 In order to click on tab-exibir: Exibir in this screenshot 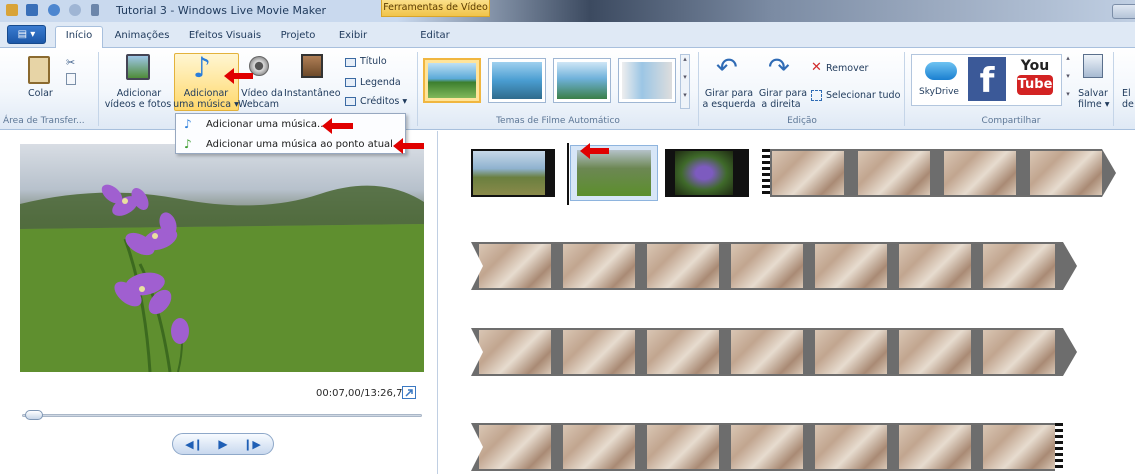, I will do `click(353, 37)`.